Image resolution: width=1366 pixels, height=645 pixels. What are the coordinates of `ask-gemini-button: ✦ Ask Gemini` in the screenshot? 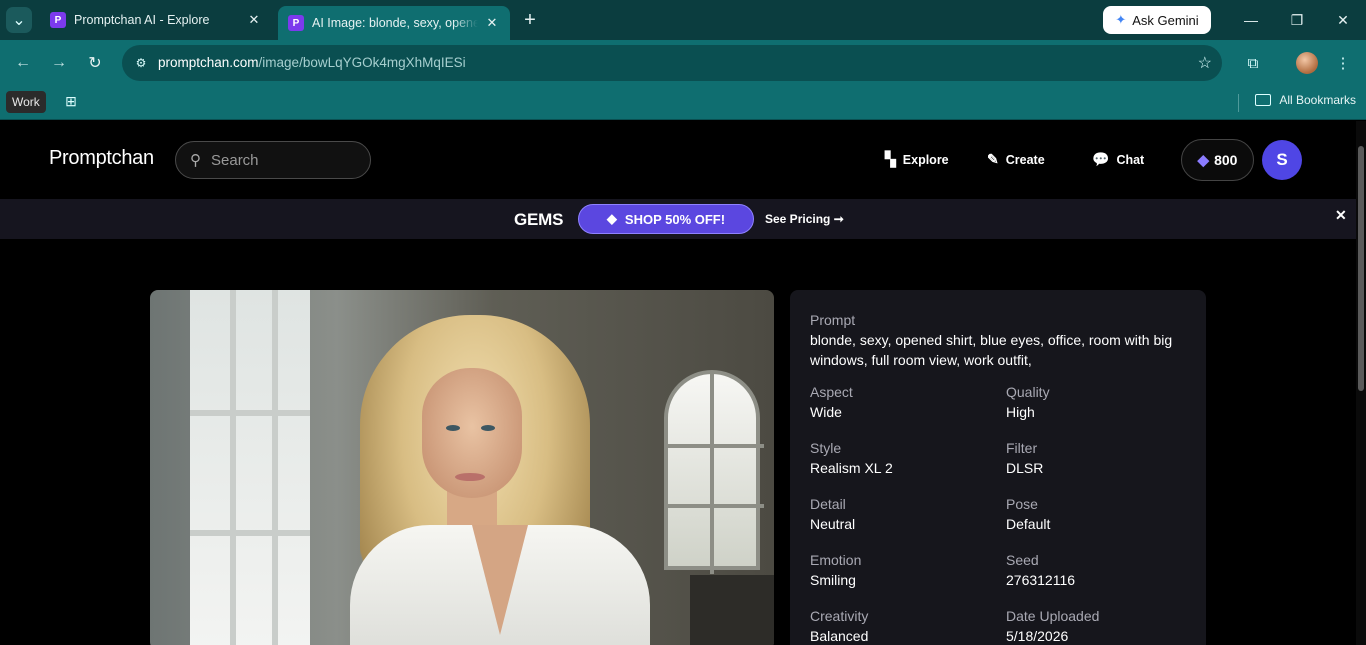 It's located at (1157, 20).